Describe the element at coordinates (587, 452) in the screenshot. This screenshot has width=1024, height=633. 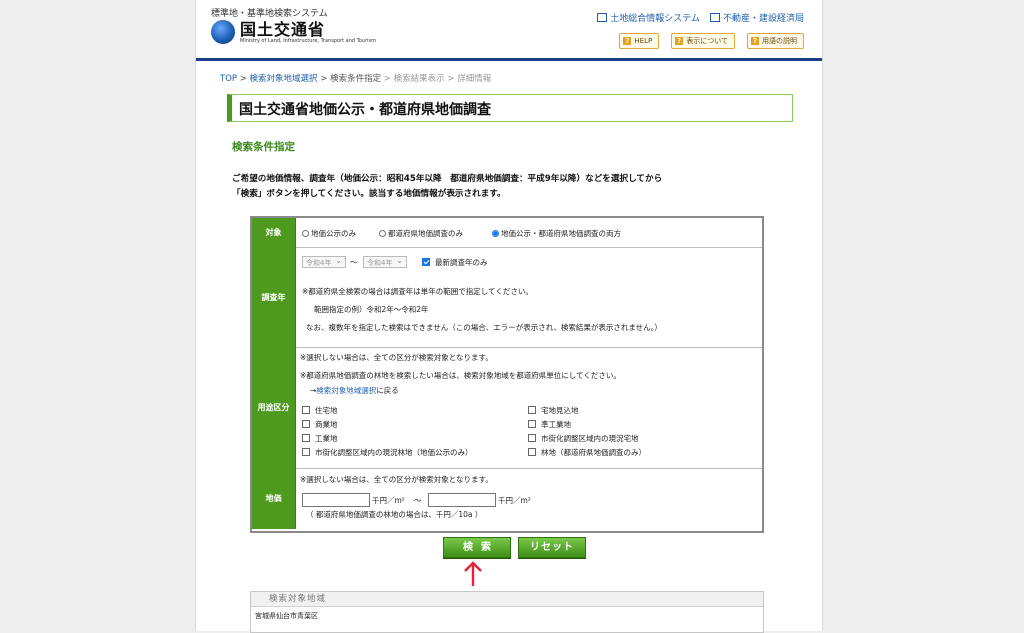
I see `use-forest: 林地（都道府県地価調査のみ）` at that location.